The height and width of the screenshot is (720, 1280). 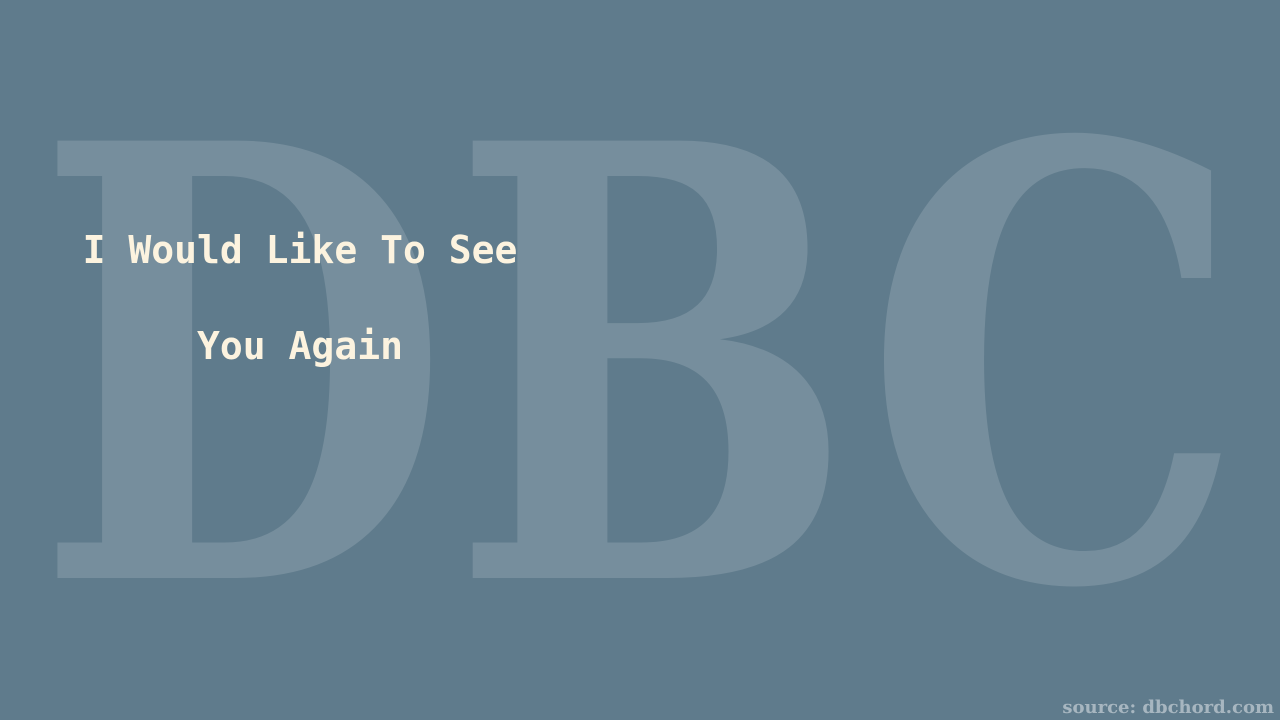 I want to click on lyric-line-1: I Would Like To See, so click(x=300, y=250).